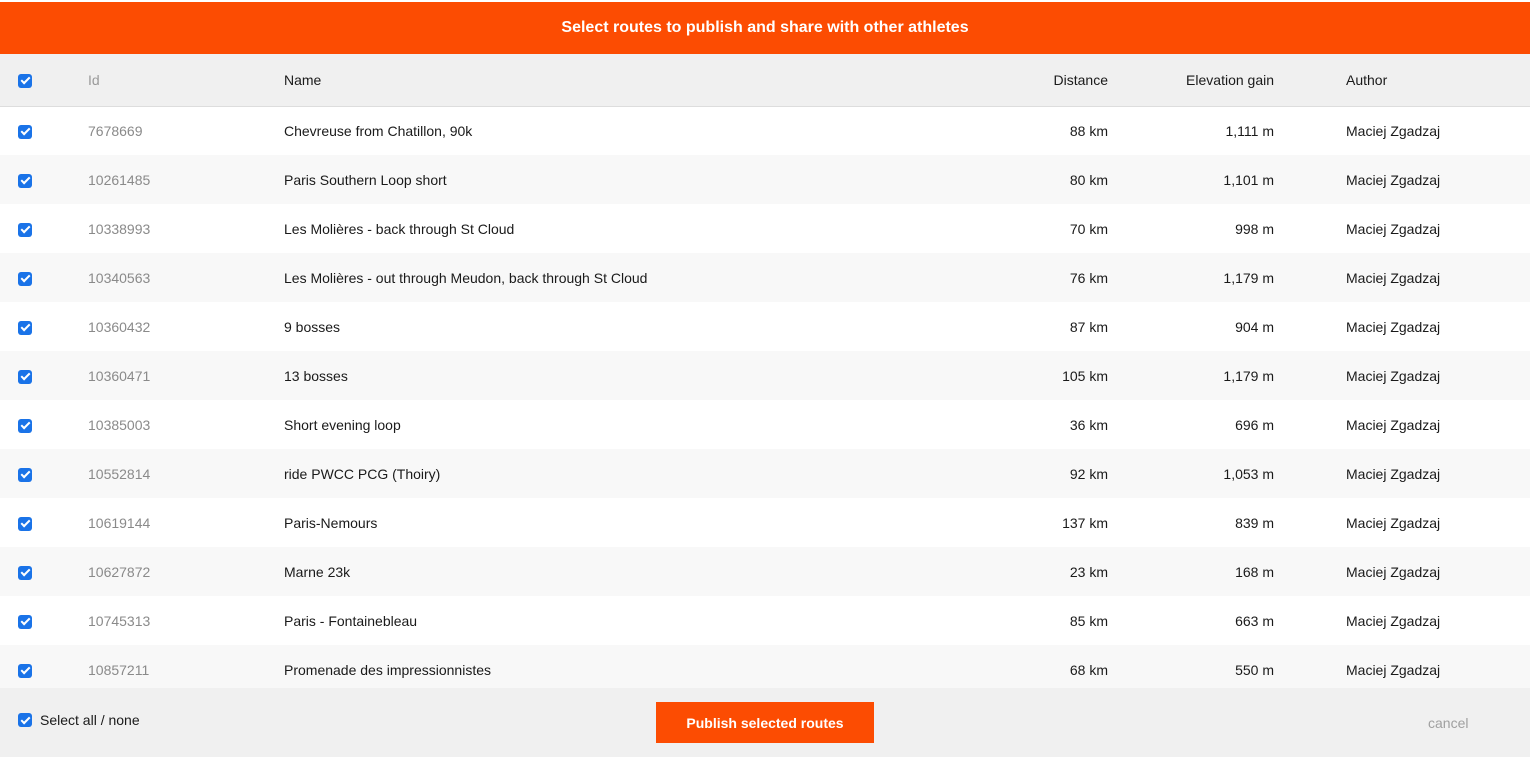 The width and height of the screenshot is (1530, 757). Describe the element at coordinates (119, 473) in the screenshot. I see `route-id: 10552814` at that location.